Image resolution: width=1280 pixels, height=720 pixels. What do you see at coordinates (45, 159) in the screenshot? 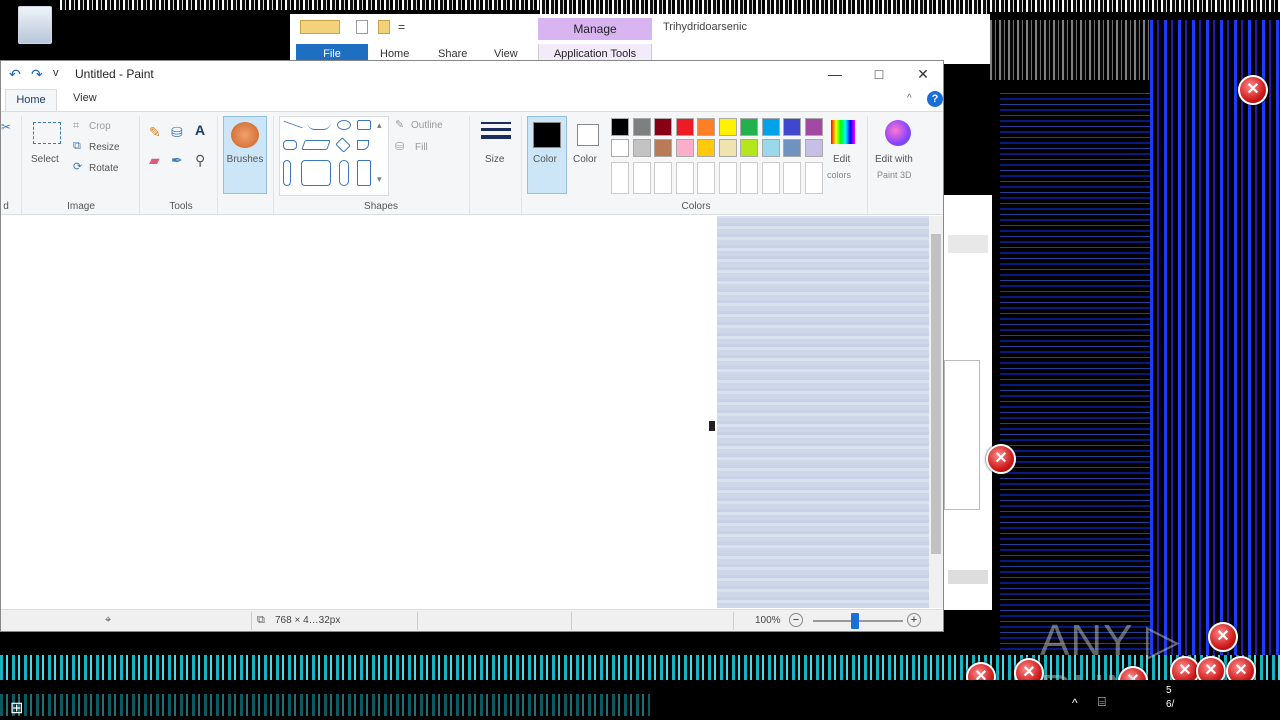
I see `select-button: Select` at bounding box center [45, 159].